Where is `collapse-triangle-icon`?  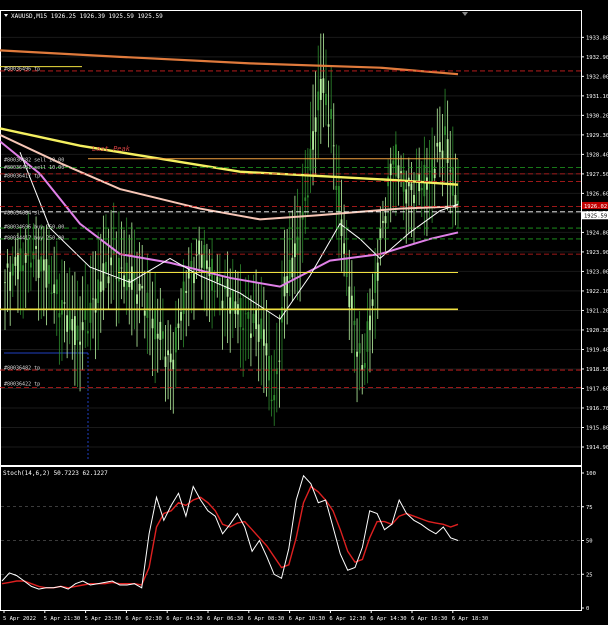
collapse-triangle-icon is located at coordinates (6, 15).